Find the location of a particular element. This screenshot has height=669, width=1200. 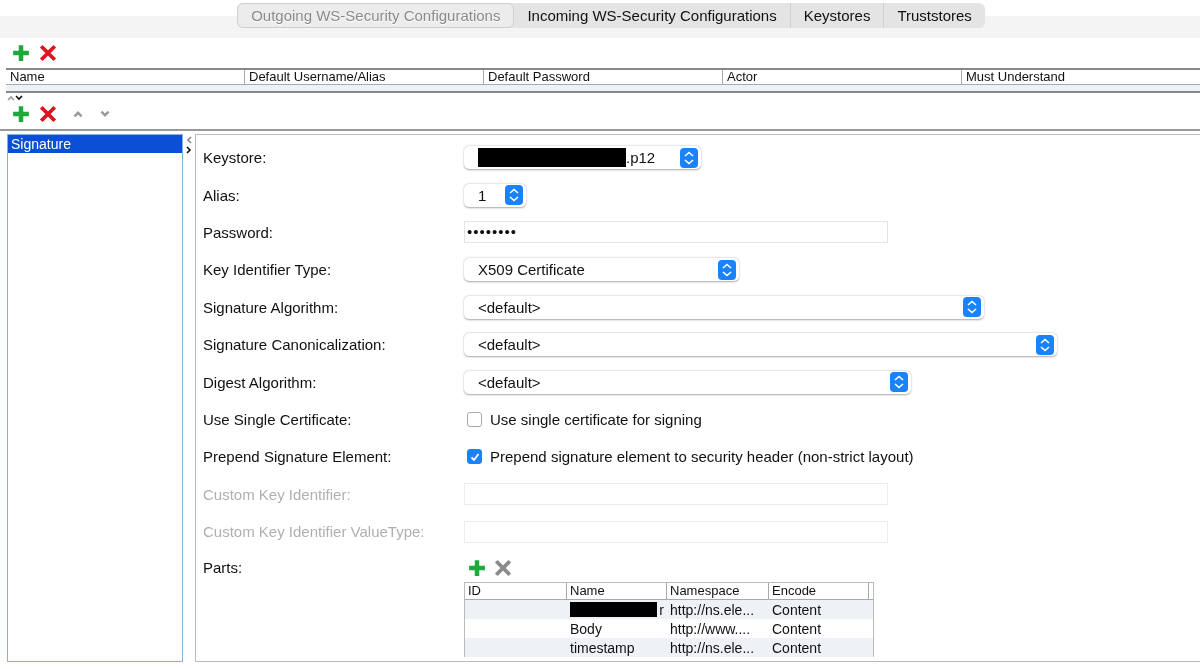

field-label: Password: is located at coordinates (239, 232).